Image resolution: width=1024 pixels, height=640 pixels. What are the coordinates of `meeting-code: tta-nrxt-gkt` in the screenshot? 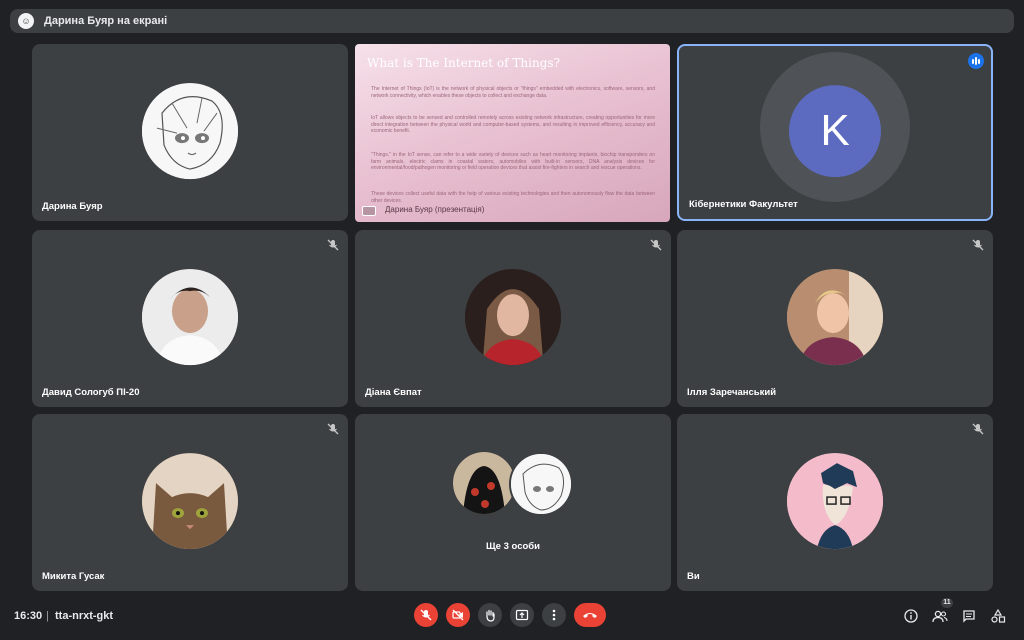 It's located at (84, 616).